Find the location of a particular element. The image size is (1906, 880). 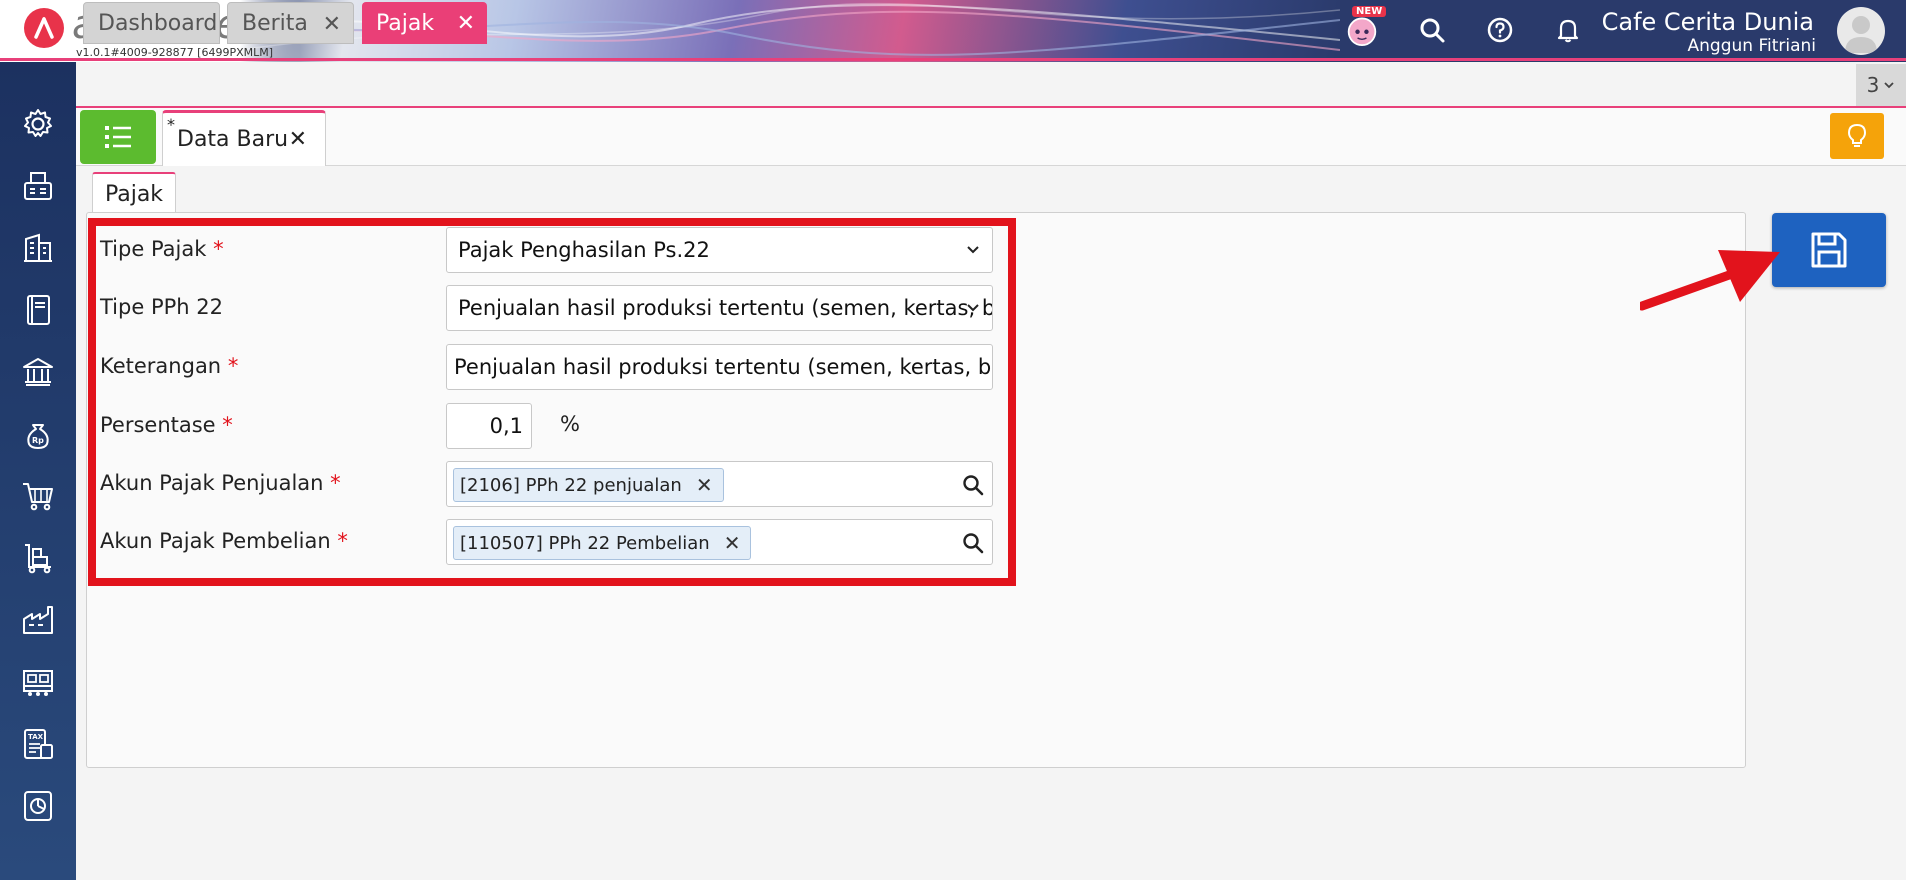

tabs-counter-value: 3 is located at coordinates (1873, 85).